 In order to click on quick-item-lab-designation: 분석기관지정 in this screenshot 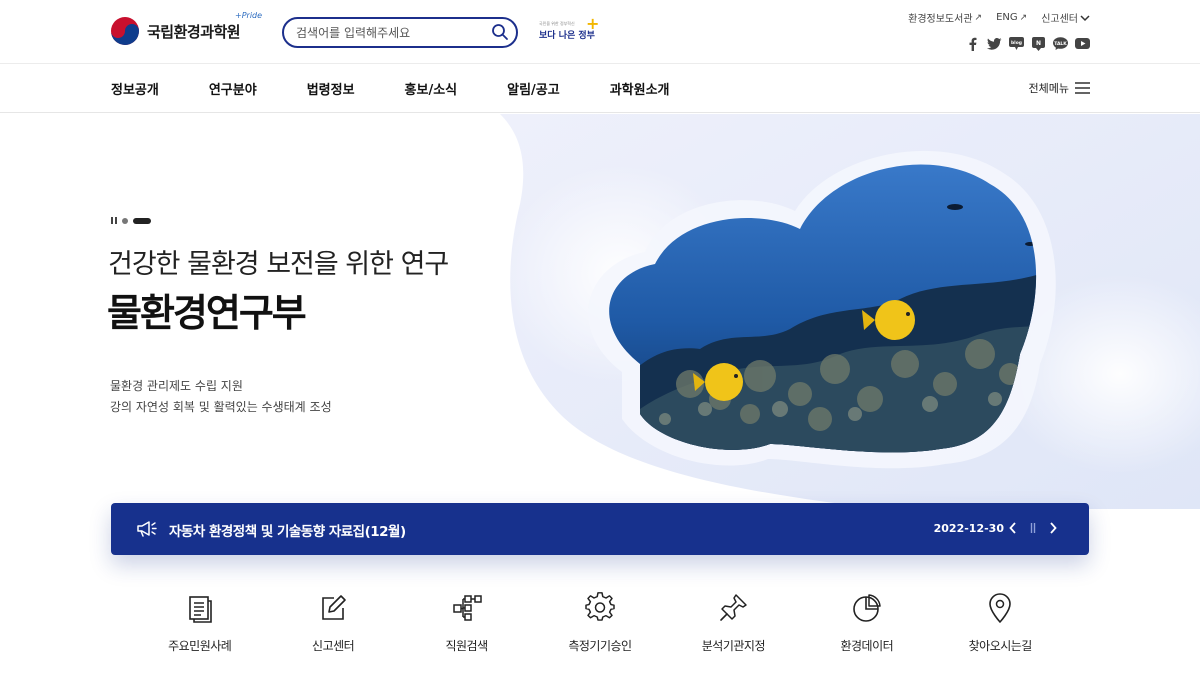, I will do `click(733, 627)`.